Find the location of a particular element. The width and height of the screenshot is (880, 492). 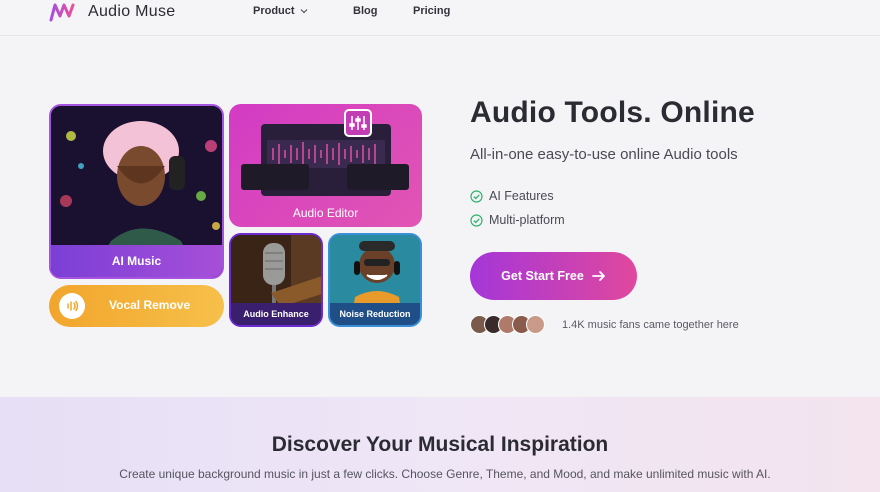

chevron-down-icon is located at coordinates (303, 11).